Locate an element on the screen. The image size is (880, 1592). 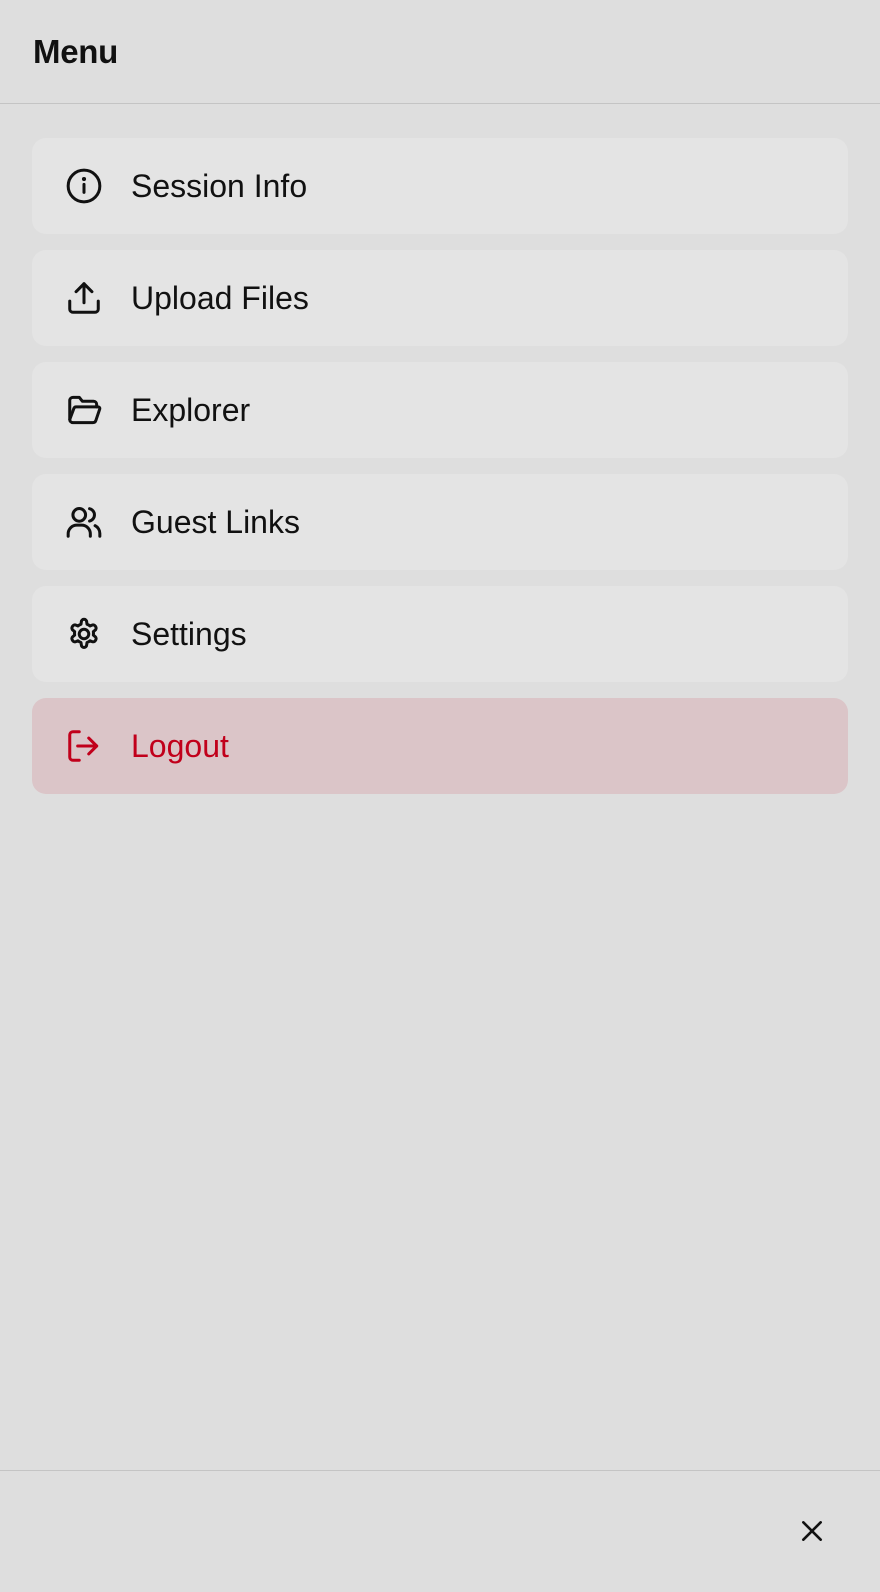
close-button is located at coordinates (812, 1531).